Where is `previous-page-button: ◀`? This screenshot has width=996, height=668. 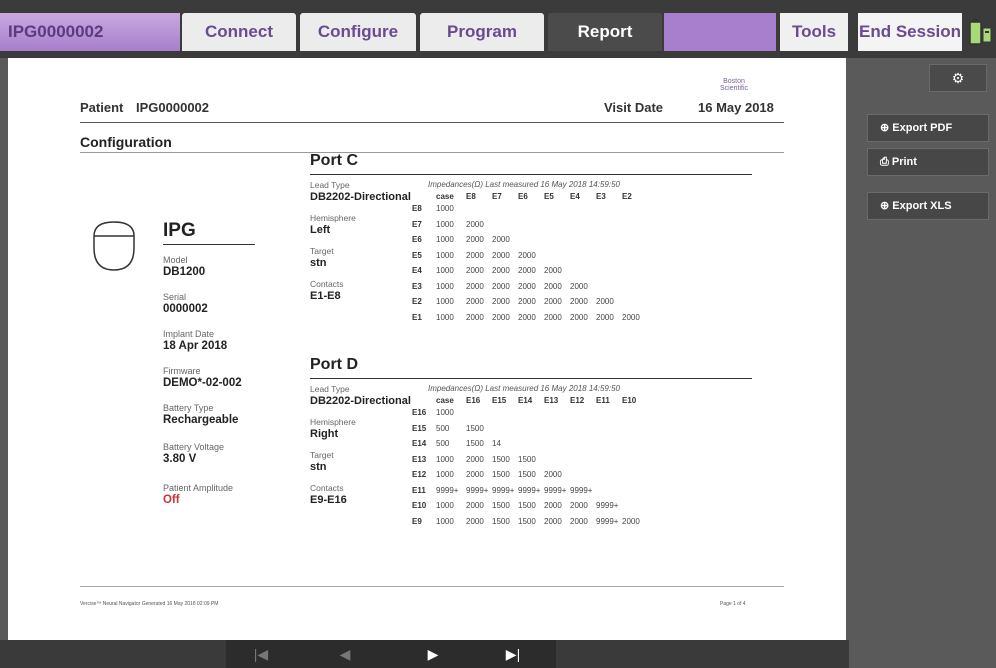
previous-page-button: ◀ is located at coordinates (345, 654).